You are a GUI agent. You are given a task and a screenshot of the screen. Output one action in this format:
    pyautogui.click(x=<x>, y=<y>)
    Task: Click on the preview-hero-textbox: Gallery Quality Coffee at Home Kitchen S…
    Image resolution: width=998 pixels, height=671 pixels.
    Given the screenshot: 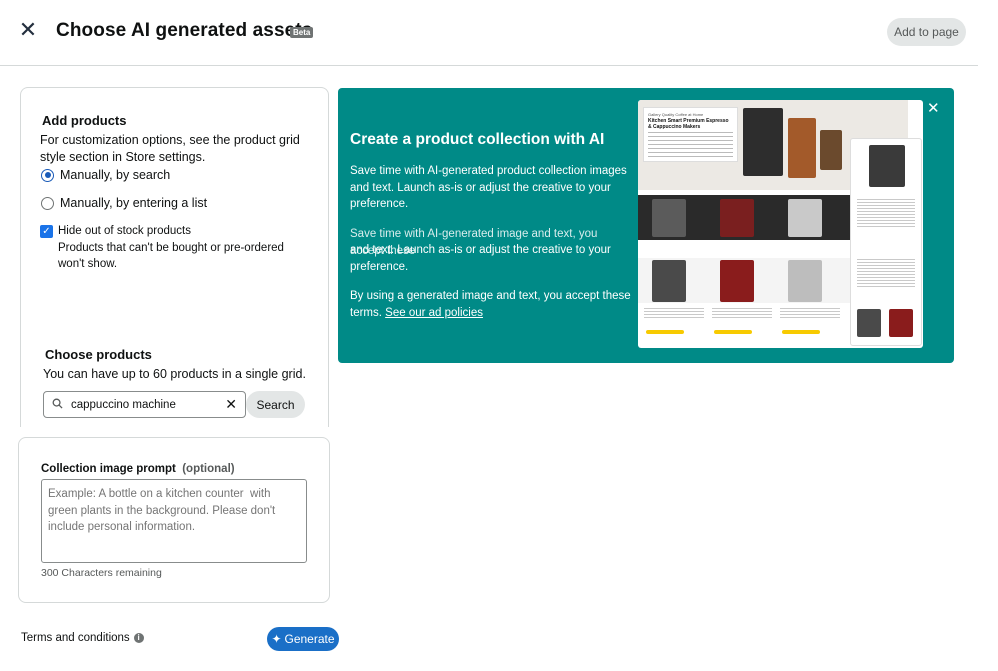 What is the action you would take?
    pyautogui.click(x=690, y=134)
    